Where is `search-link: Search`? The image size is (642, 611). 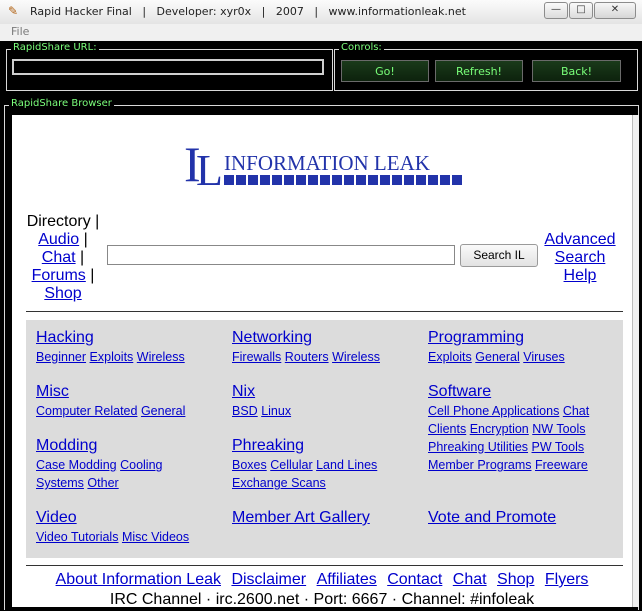 search-link: Search is located at coordinates (580, 257).